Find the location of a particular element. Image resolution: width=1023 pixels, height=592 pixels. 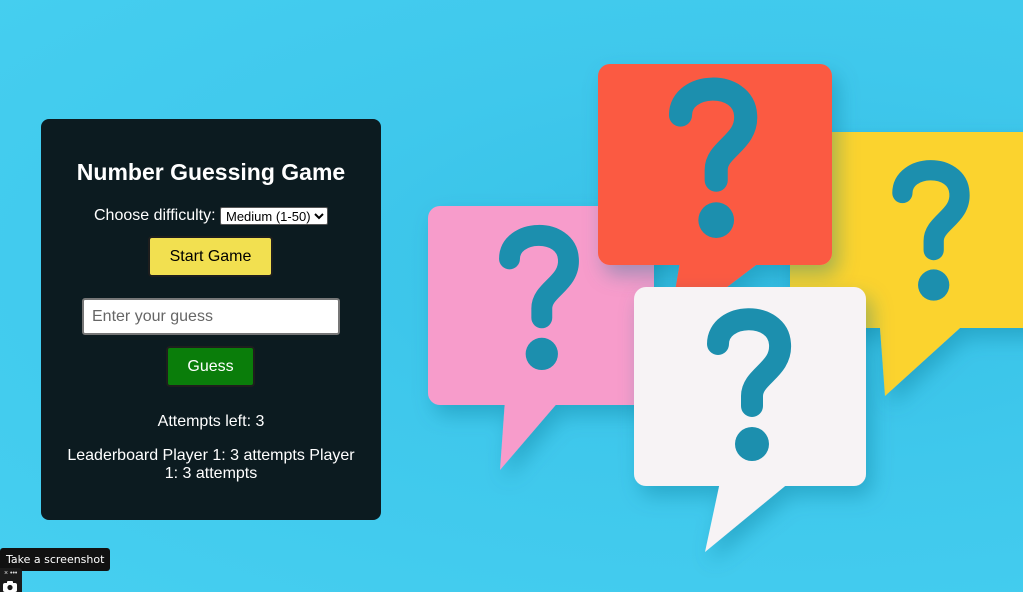

more-dots-icon: × ••• is located at coordinates (10, 573).